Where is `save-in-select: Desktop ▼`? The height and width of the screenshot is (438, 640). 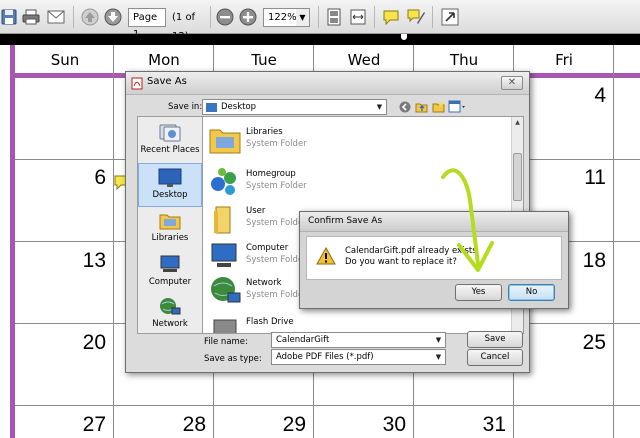
save-in-select: Desktop ▼ is located at coordinates (294, 107).